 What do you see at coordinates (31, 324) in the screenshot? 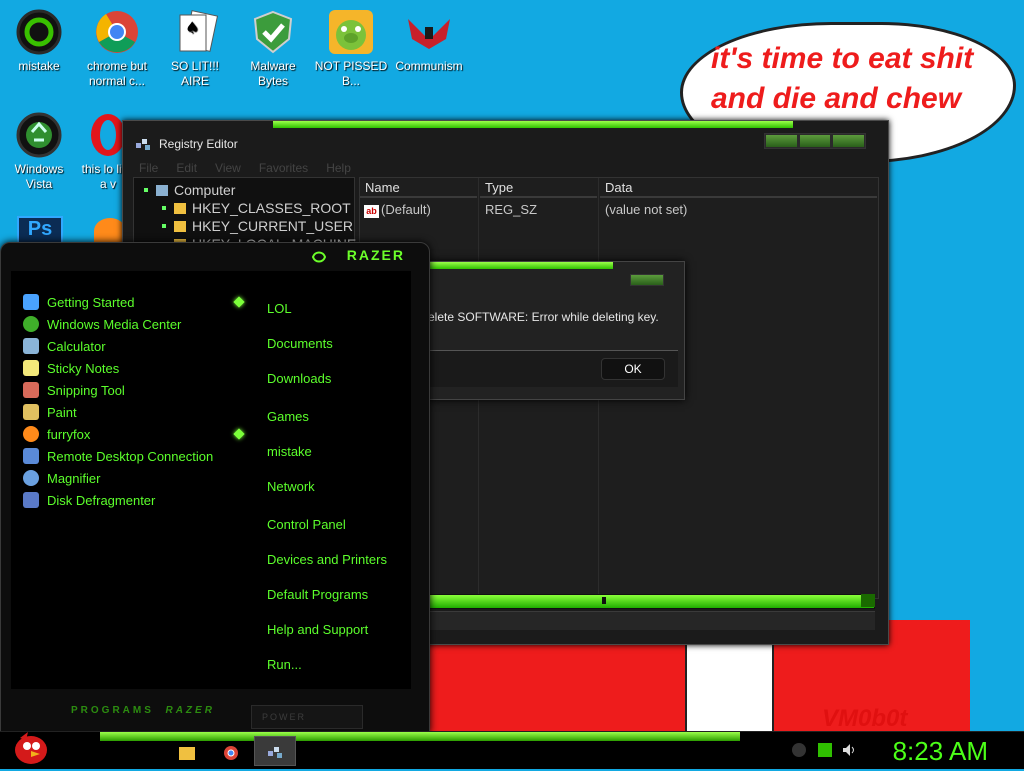
I see `media-center-icon` at bounding box center [31, 324].